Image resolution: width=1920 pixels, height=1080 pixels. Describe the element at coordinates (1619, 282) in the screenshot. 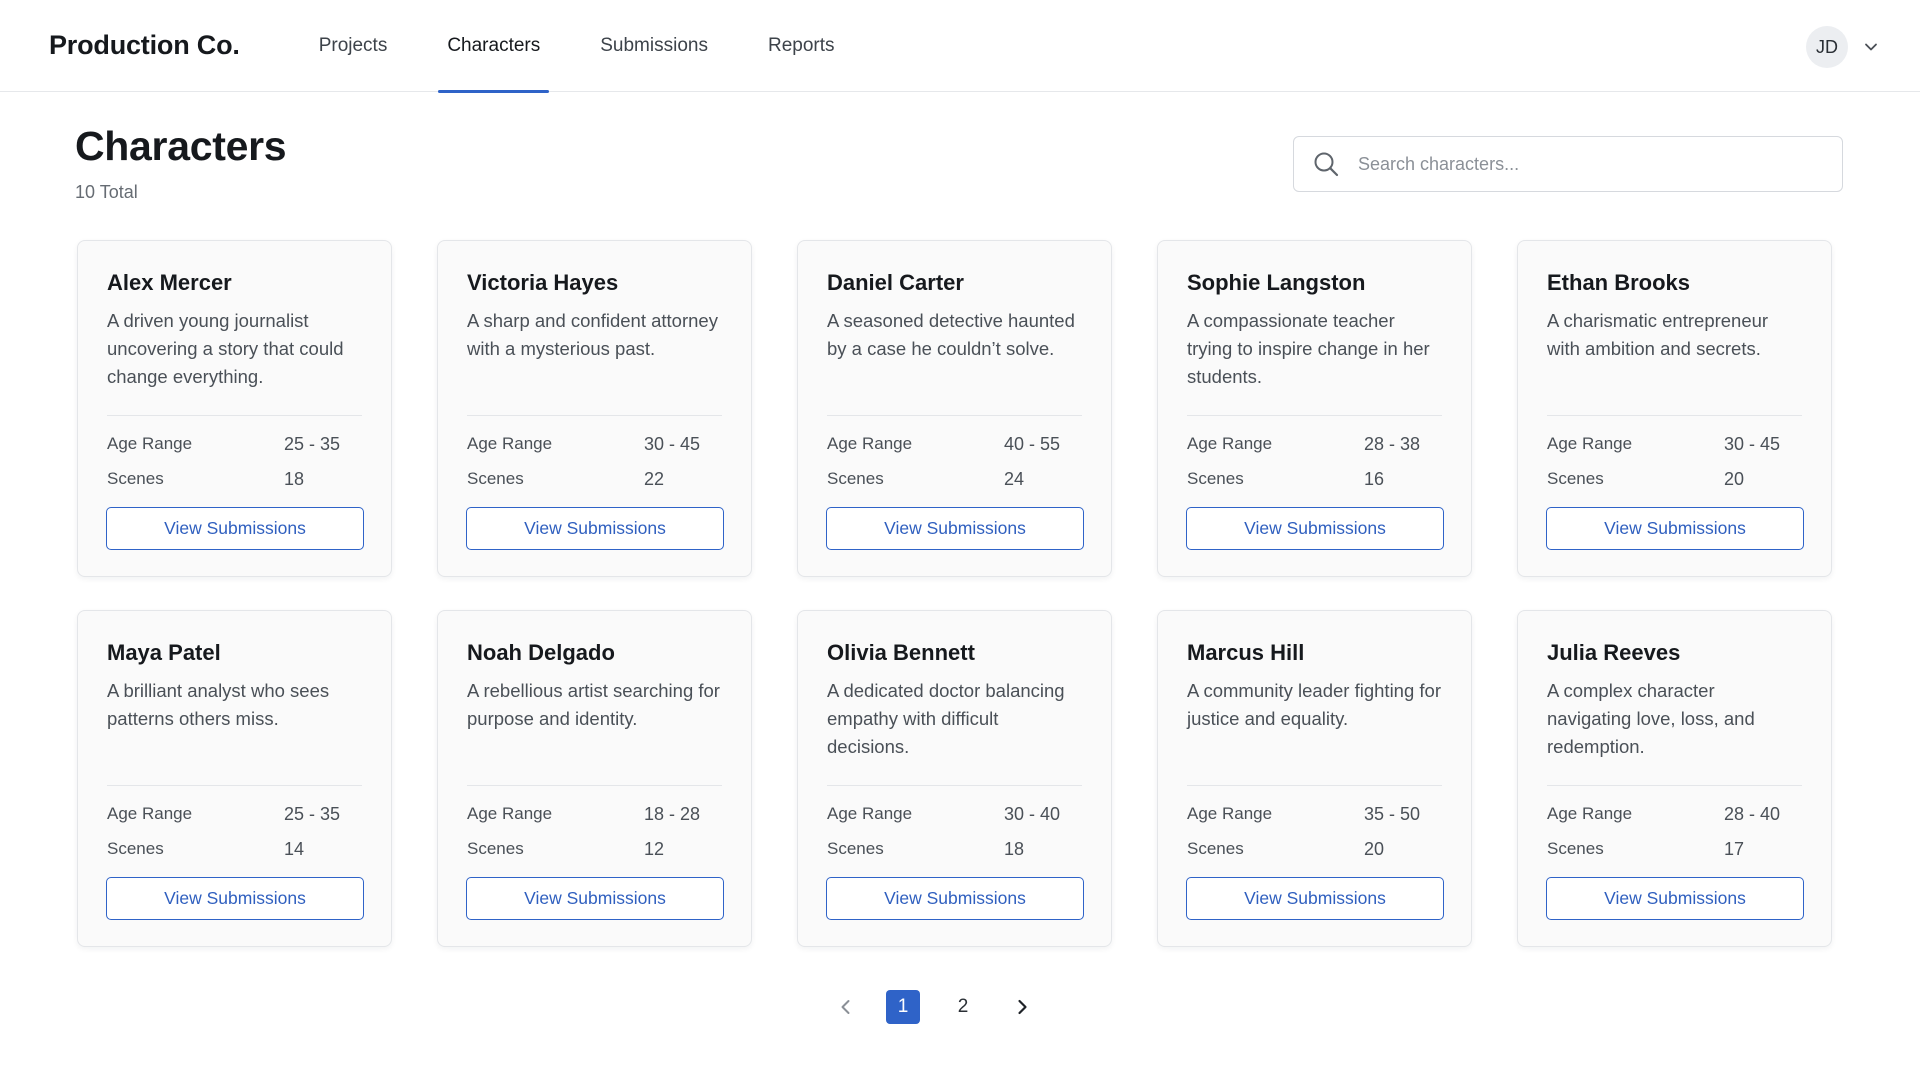

I see `character-name: Ethan Brooks` at that location.